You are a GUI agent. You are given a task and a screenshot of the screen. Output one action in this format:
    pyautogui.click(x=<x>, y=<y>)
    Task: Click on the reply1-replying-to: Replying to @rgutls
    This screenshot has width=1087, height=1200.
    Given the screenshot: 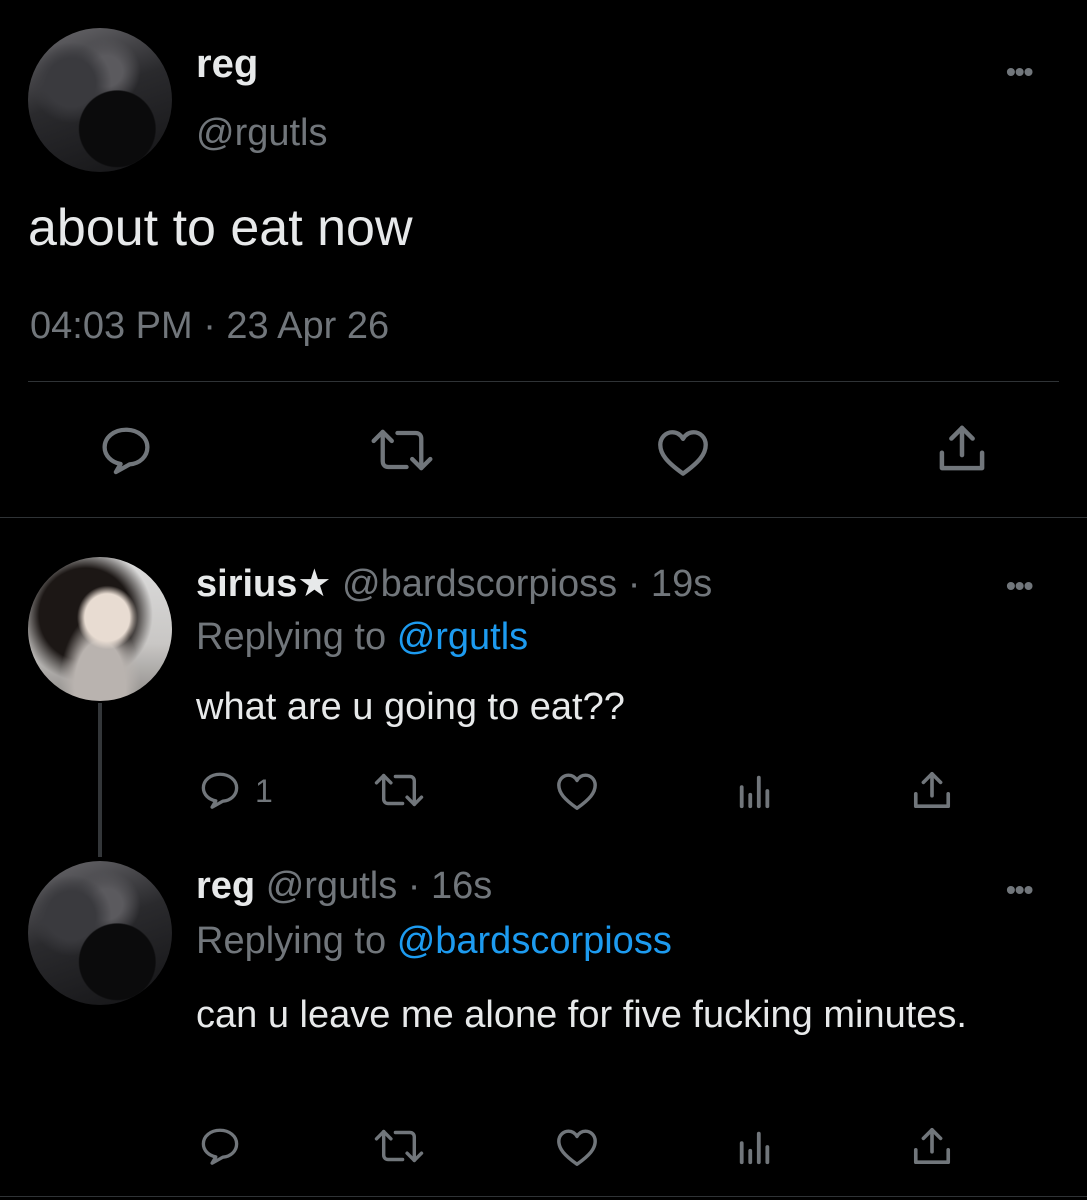 What is the action you would take?
    pyautogui.click(x=362, y=637)
    